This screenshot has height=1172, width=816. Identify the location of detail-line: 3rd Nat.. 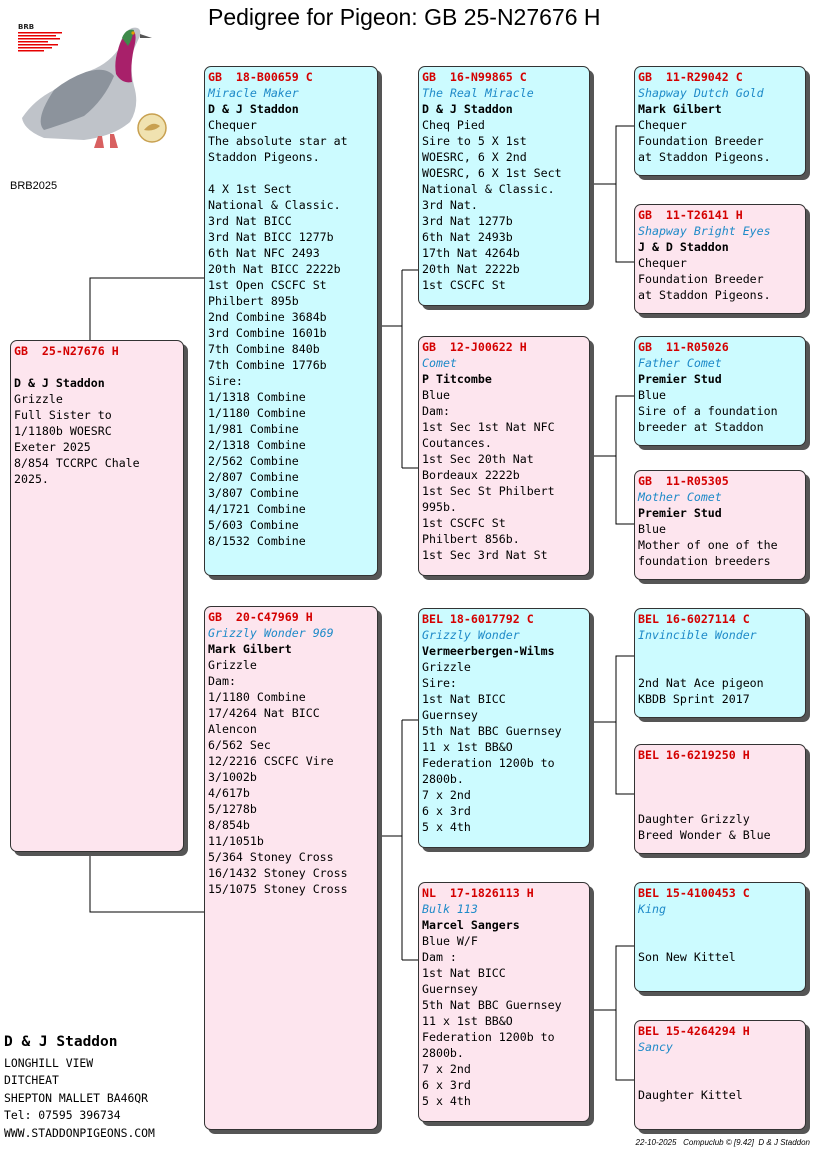
(450, 205).